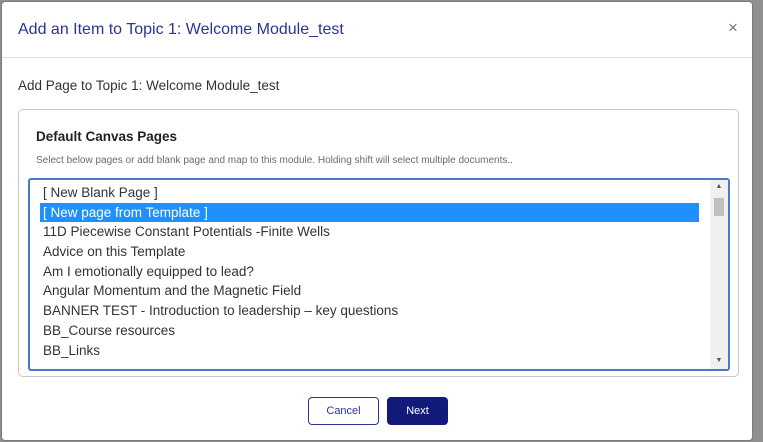  Describe the element at coordinates (370, 351) in the screenshot. I see `list-item: BB_Links` at that location.